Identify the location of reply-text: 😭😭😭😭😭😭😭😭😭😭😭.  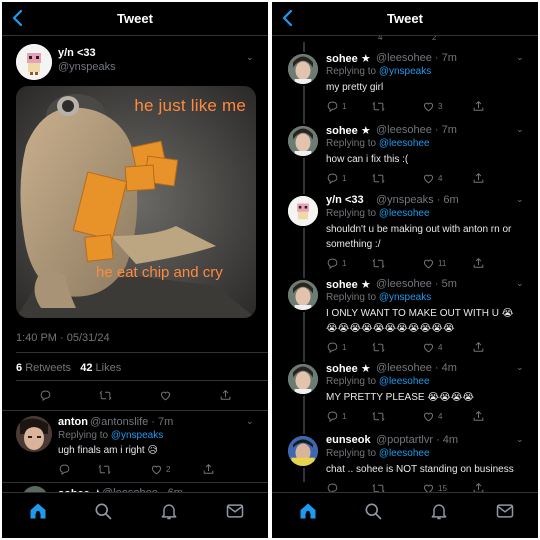
(390, 328).